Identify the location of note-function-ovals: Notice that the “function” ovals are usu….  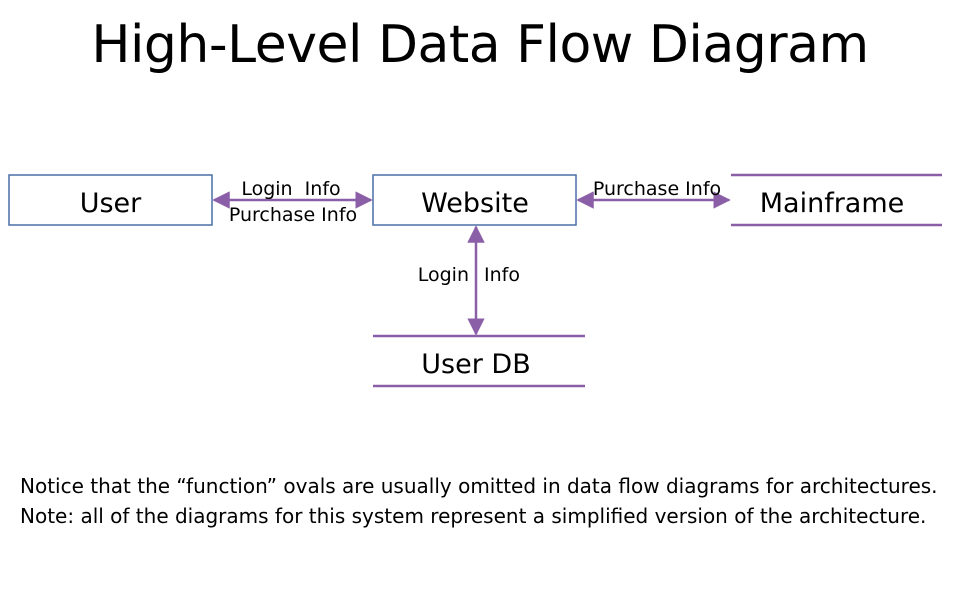
(479, 486).